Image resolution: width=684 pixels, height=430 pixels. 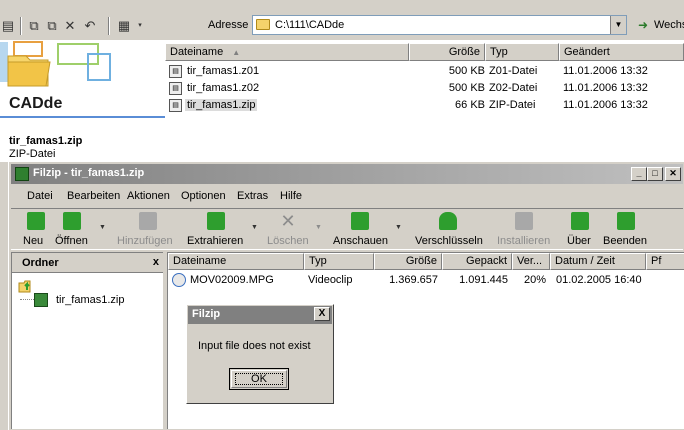 I want to click on new-archive-icon, so click(x=36, y=221).